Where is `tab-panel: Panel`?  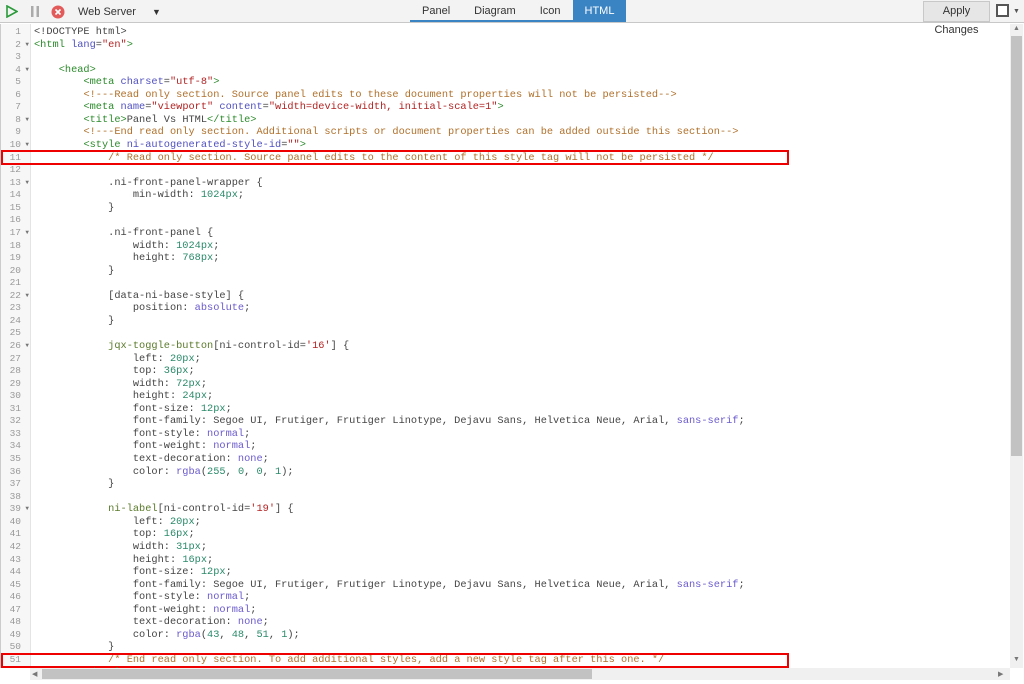 tab-panel: Panel is located at coordinates (436, 10).